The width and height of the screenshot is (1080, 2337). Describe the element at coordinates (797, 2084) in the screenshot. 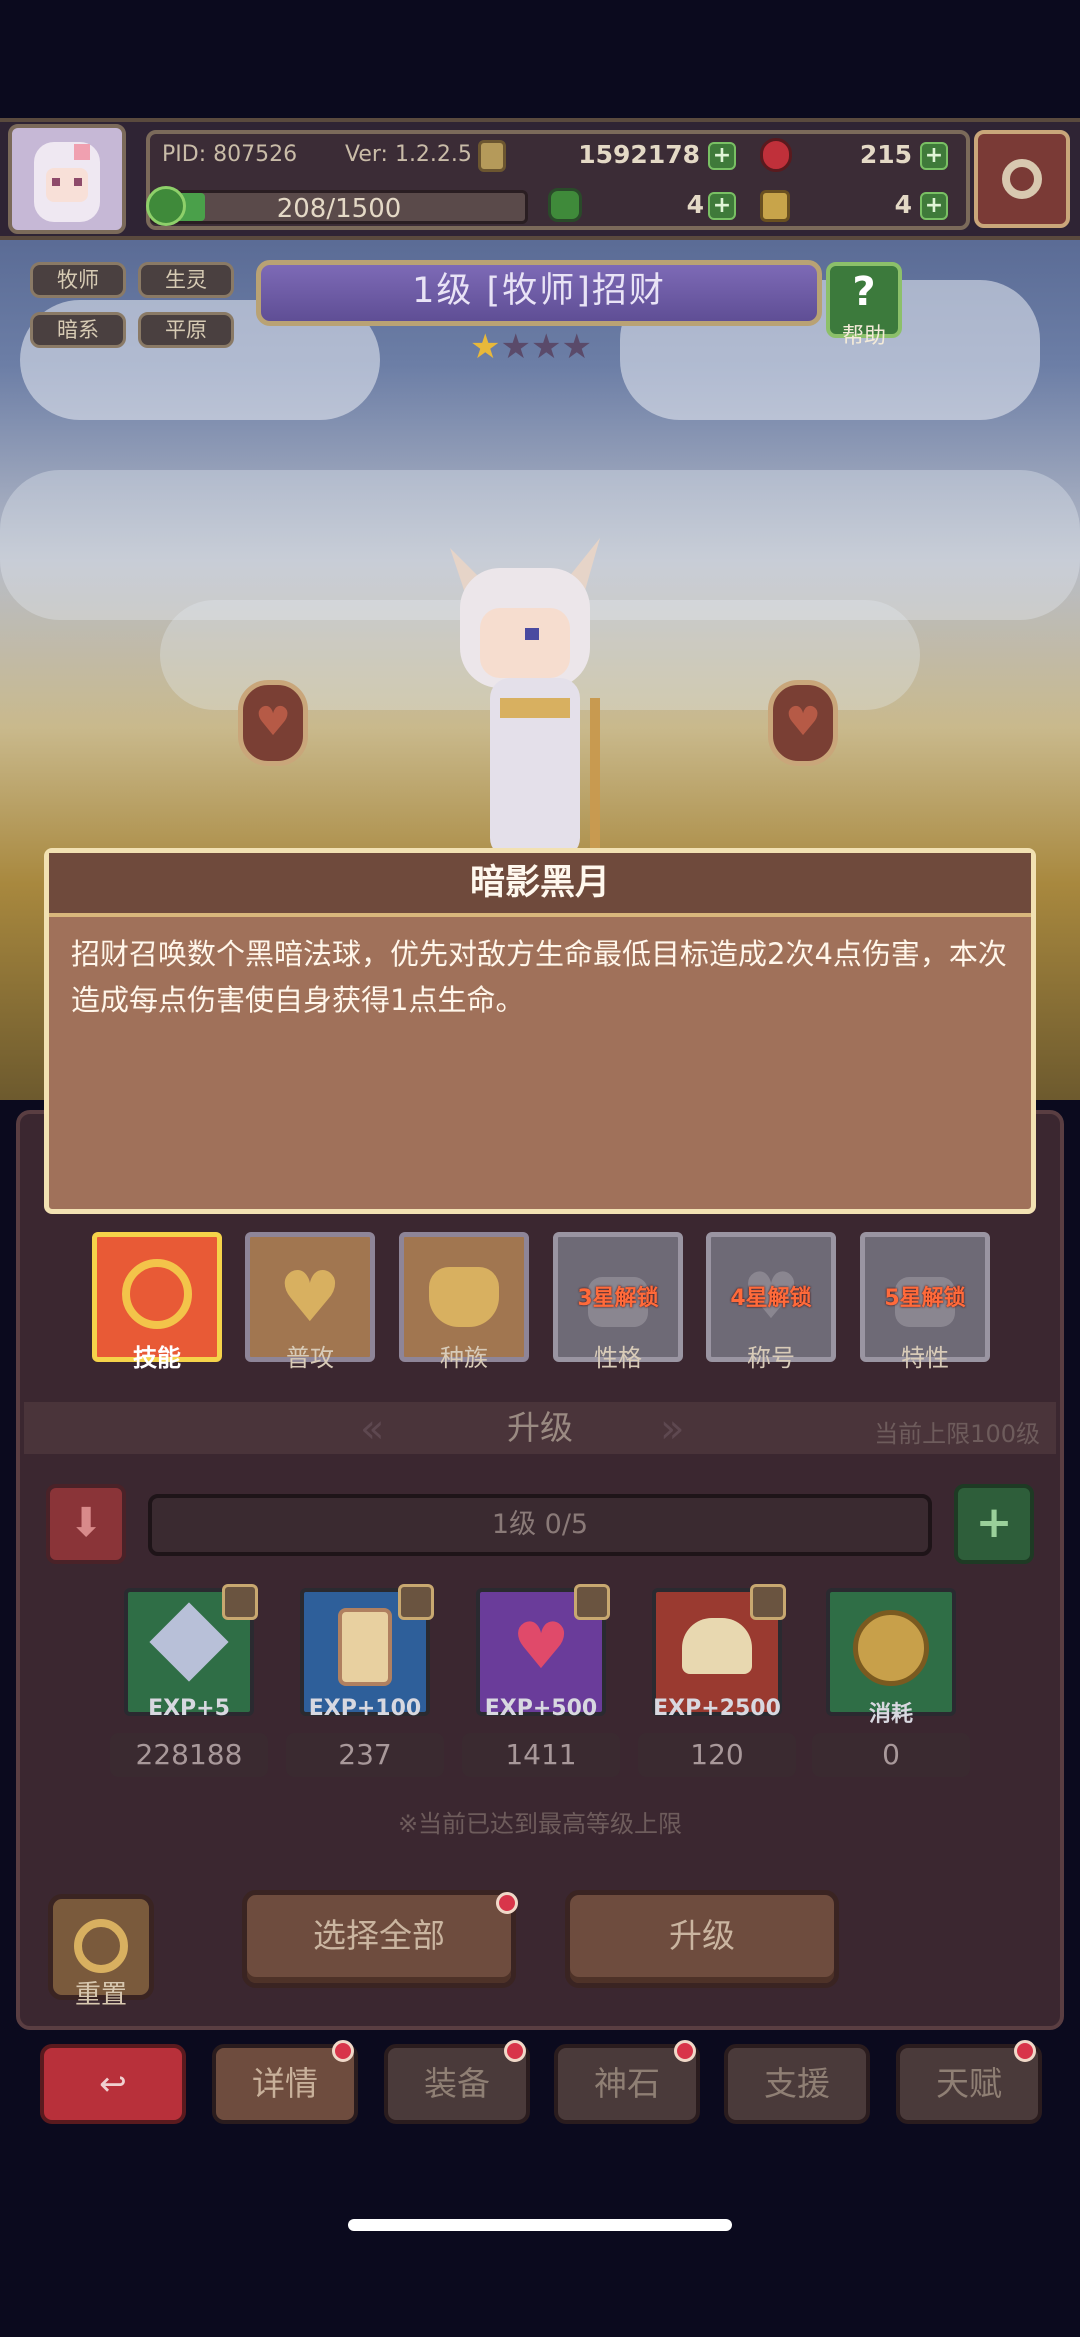

I see `nav-support: 支援` at that location.